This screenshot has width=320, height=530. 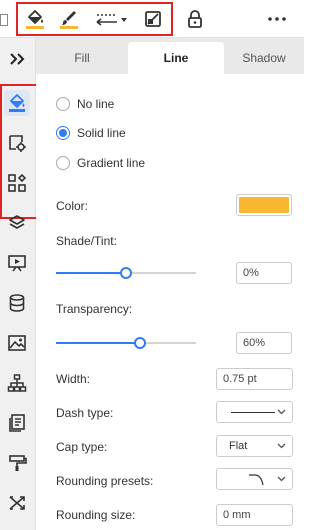 What do you see at coordinates (111, 163) in the screenshot?
I see `option-gradient-line-label: Gradient line` at bounding box center [111, 163].